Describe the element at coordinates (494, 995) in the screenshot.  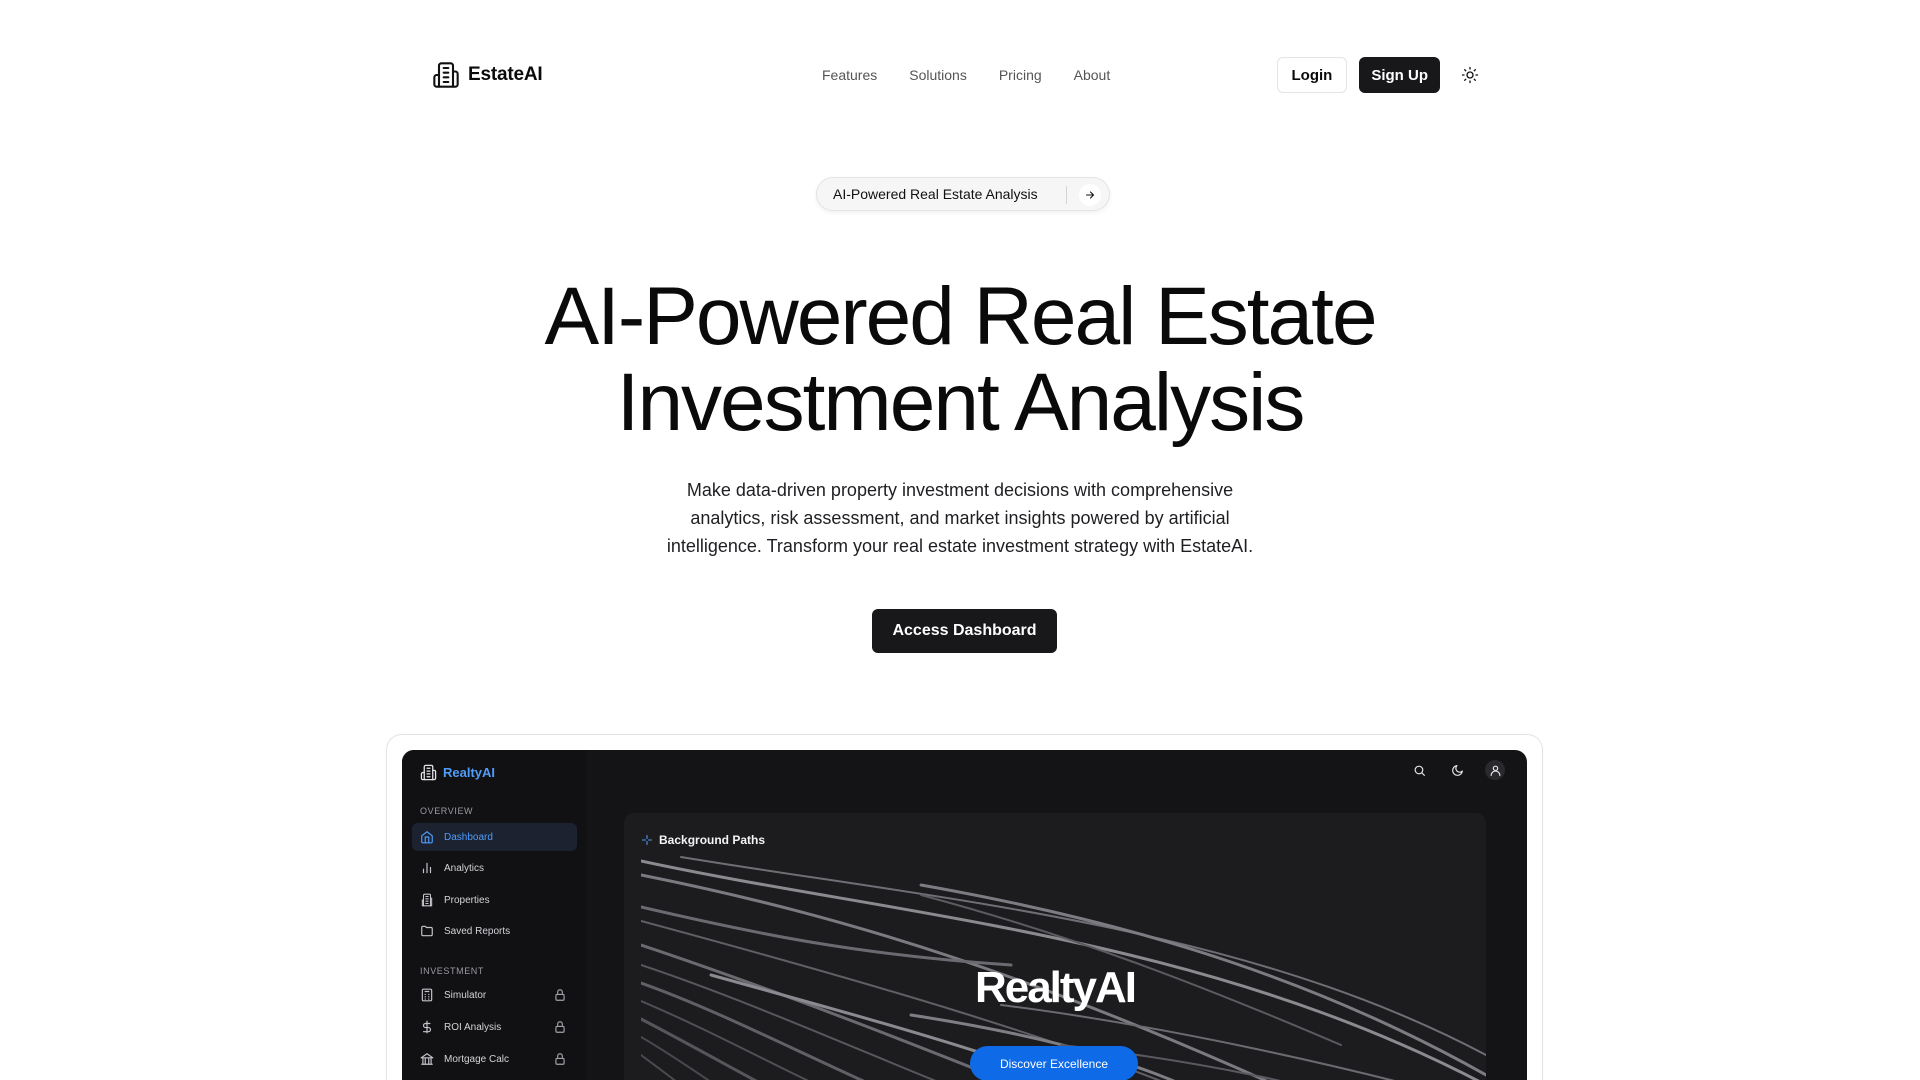
I see `sidebar-item-simulator: Simulator` at that location.